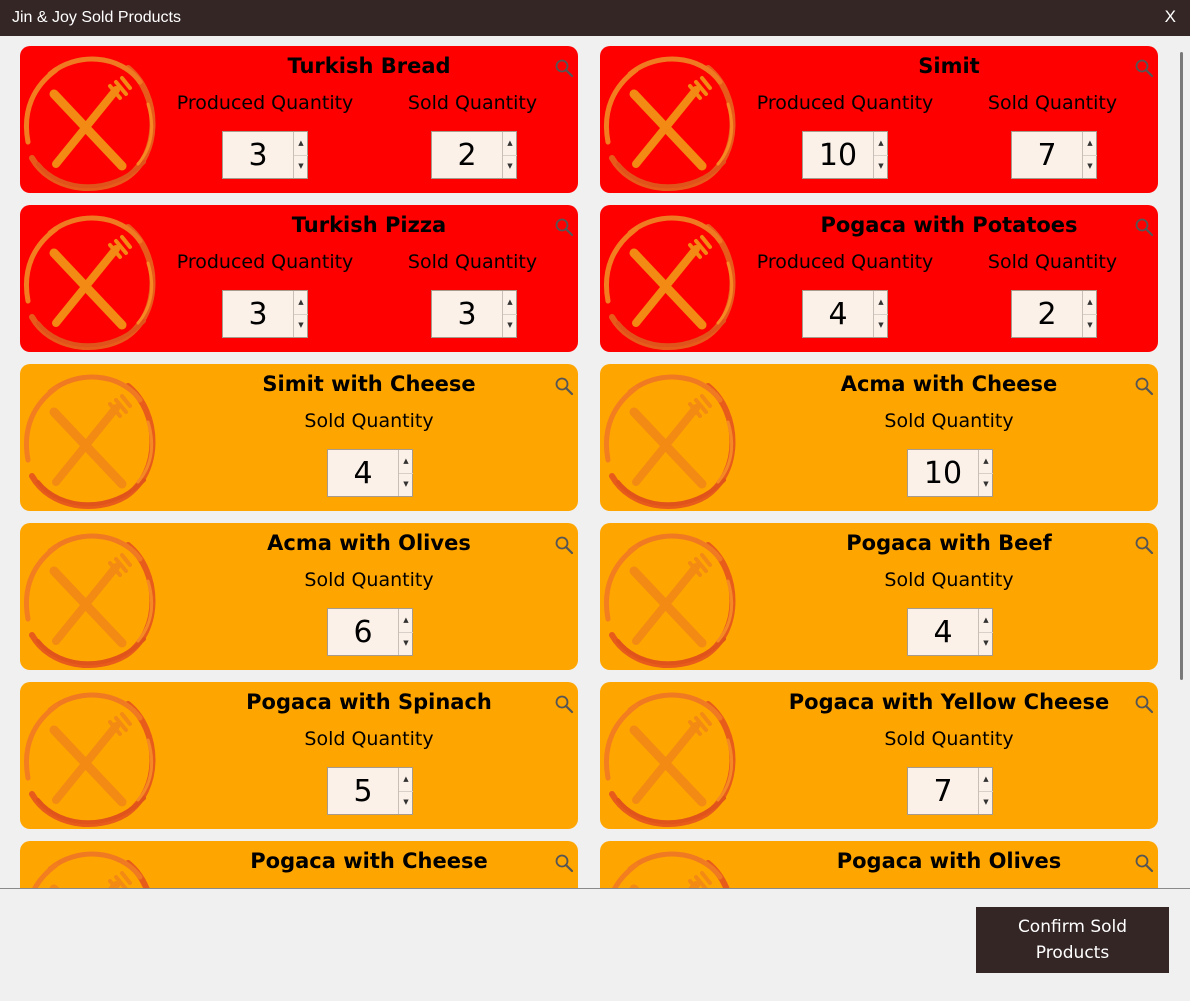 This screenshot has width=1190, height=1001. Describe the element at coordinates (1181, 366) in the screenshot. I see `vertical-scrollbar` at that location.